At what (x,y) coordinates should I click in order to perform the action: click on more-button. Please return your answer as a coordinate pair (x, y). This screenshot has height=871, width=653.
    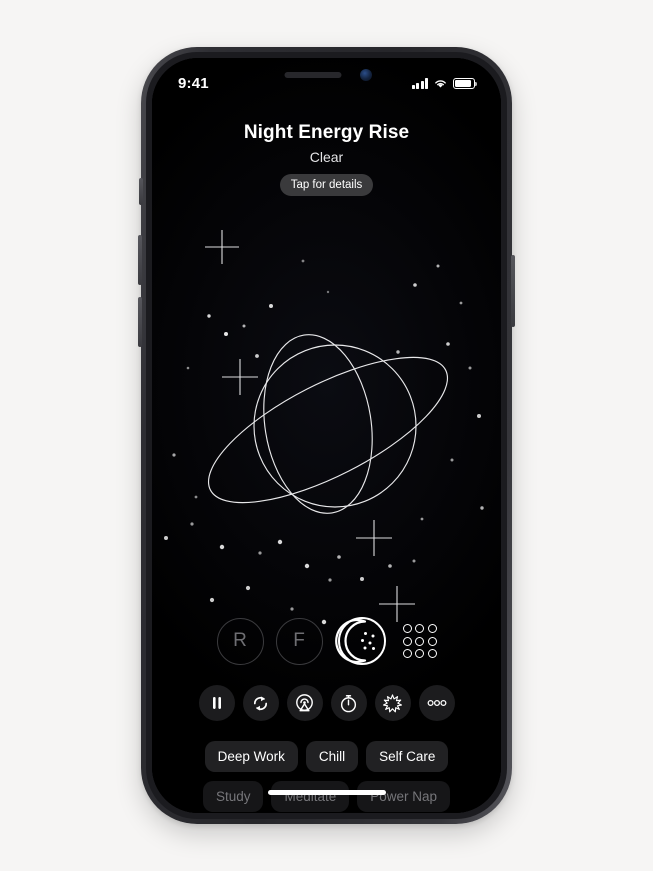
    Looking at the image, I should click on (436, 703).